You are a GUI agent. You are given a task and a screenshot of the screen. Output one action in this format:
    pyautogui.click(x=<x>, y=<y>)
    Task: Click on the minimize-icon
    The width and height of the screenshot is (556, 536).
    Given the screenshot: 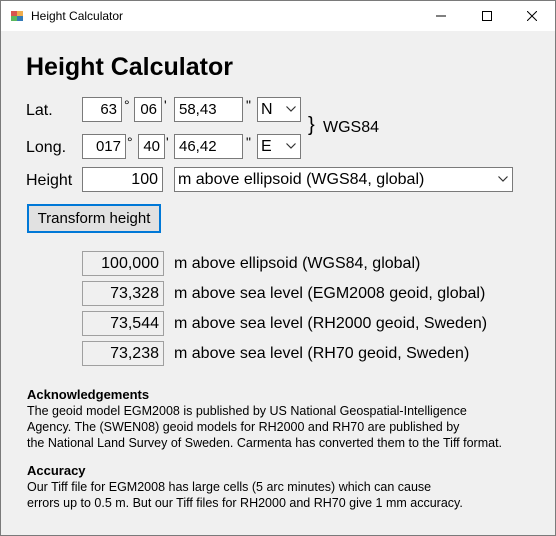 What is the action you would take?
    pyautogui.click(x=441, y=16)
    